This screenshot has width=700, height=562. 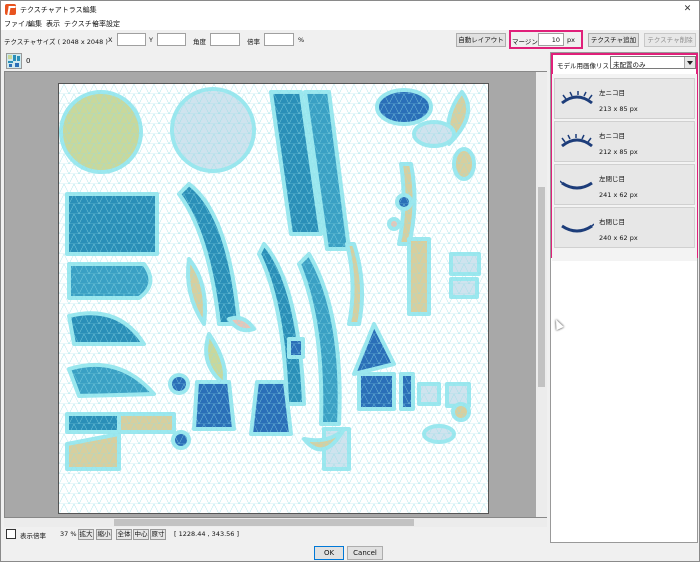 I want to click on vertical-scrollbar, so click(x=541, y=294).